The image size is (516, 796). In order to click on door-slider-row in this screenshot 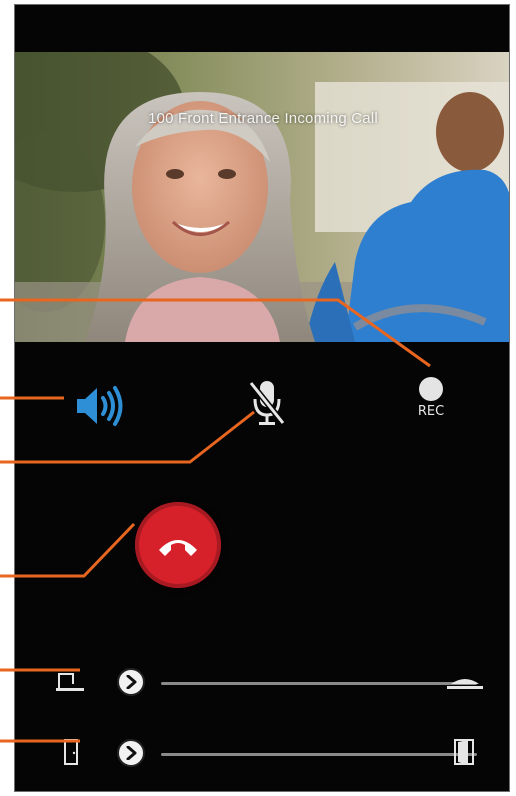, I will do `click(271, 753)`.